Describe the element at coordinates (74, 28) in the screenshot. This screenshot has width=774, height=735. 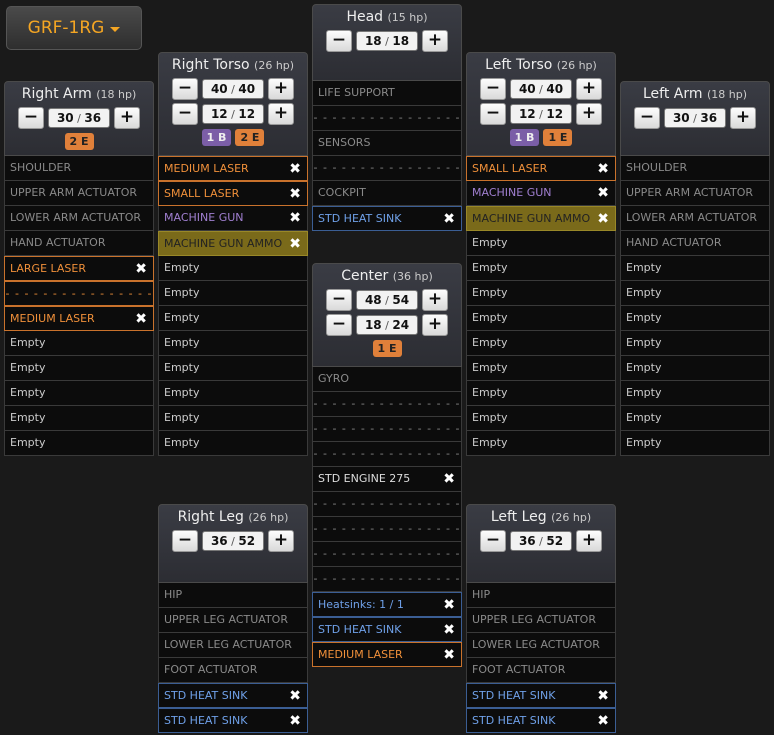
I see `variant-dropdown-button: GRF-1RG` at that location.